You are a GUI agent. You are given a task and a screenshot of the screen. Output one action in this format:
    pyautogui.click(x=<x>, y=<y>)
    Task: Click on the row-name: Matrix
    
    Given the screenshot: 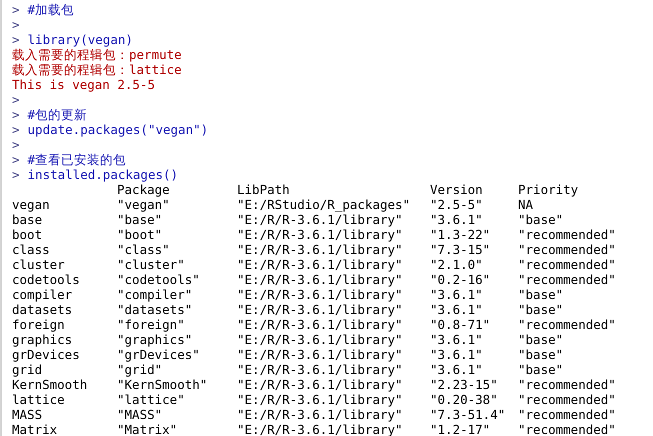 What is the action you would take?
    pyautogui.click(x=35, y=429)
    